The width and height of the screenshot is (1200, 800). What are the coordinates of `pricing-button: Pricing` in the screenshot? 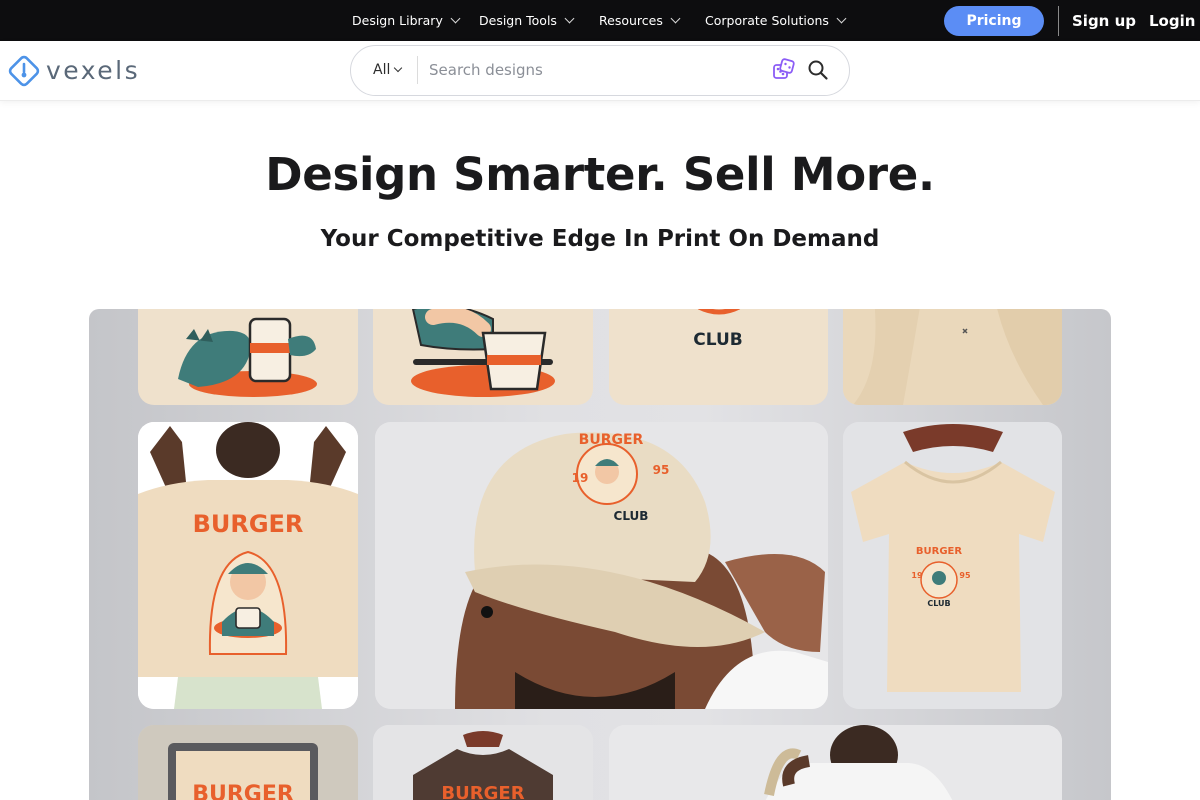 It's located at (994, 21).